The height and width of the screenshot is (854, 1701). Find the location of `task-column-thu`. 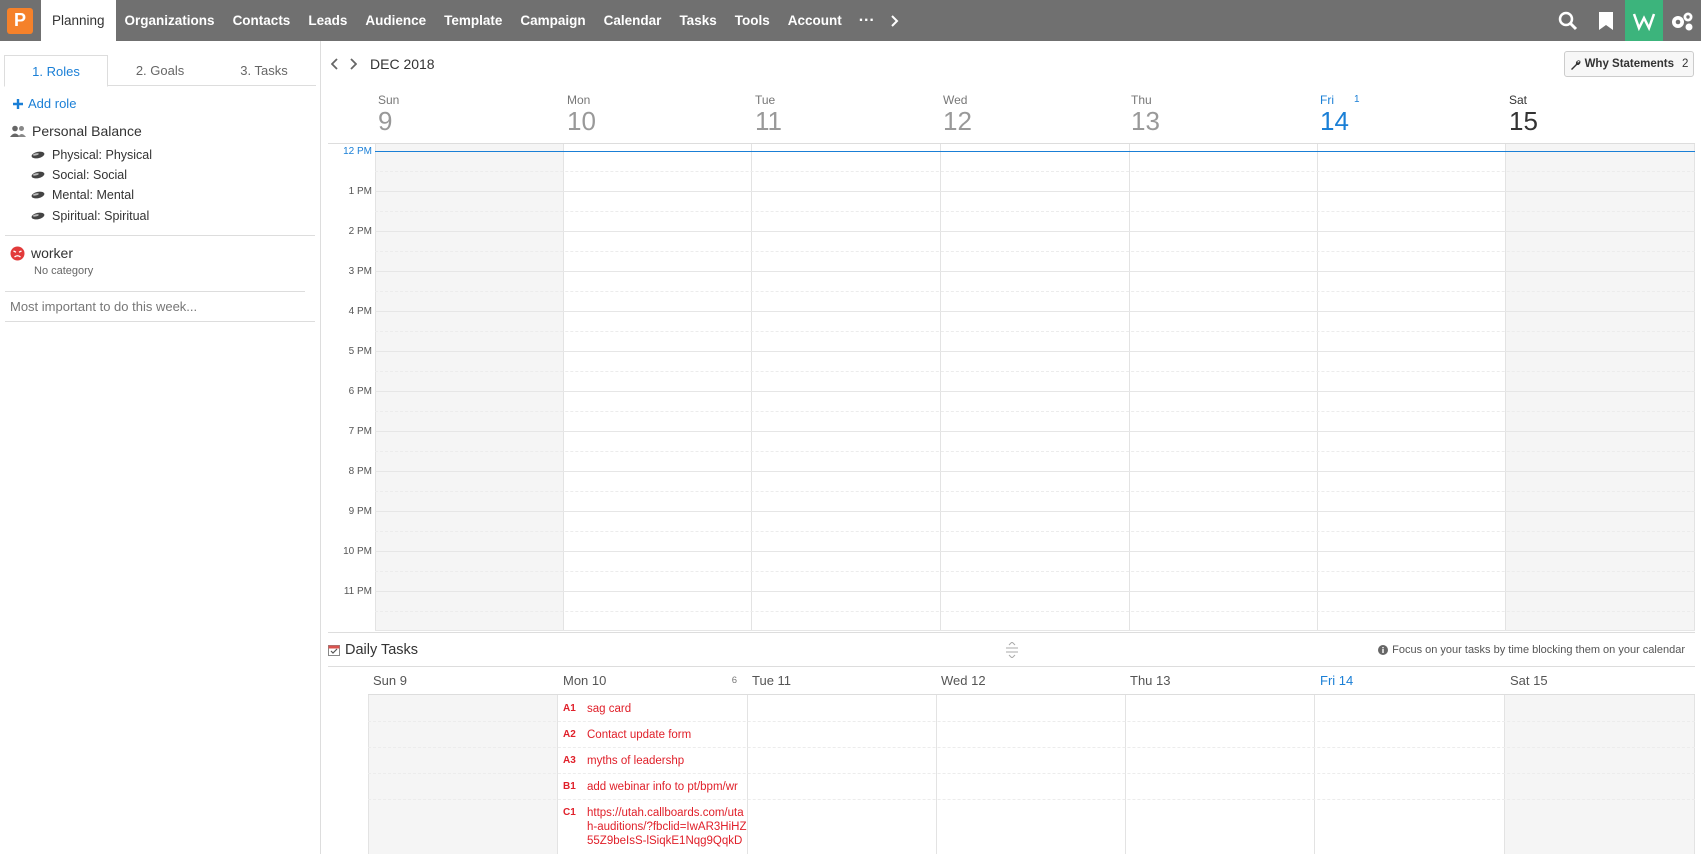

task-column-thu is located at coordinates (1219, 774).